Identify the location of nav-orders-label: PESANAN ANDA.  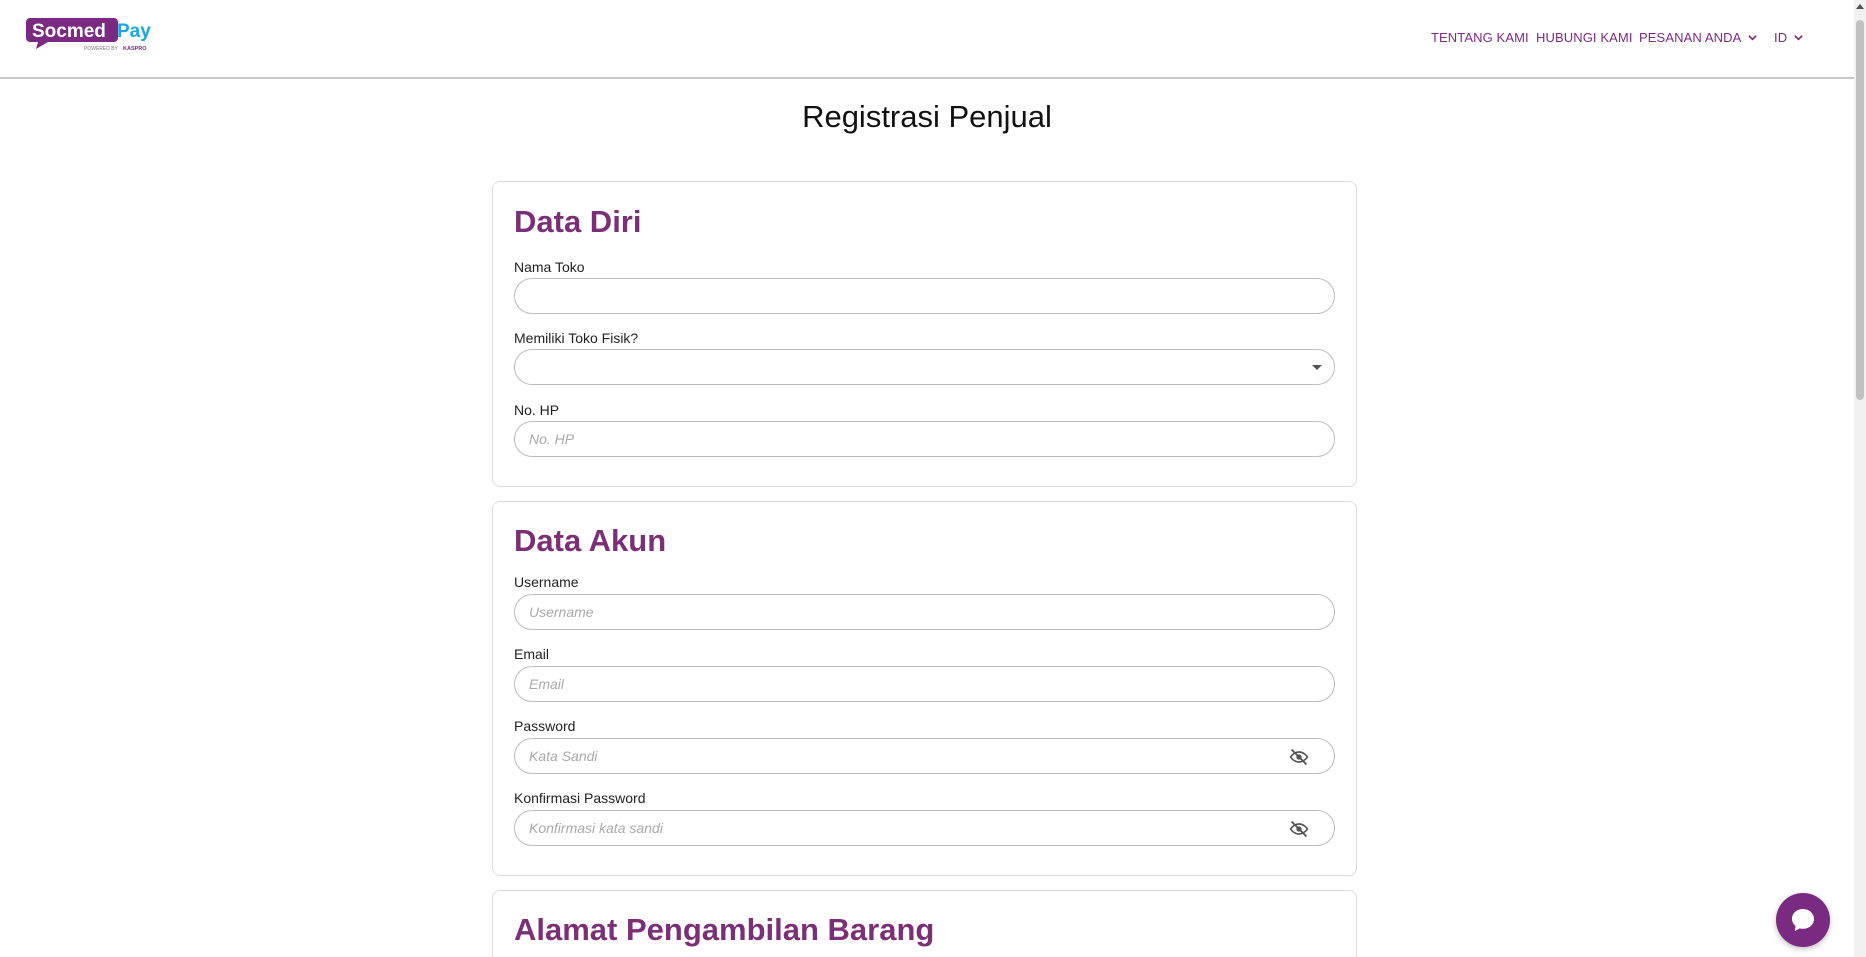
(1690, 37).